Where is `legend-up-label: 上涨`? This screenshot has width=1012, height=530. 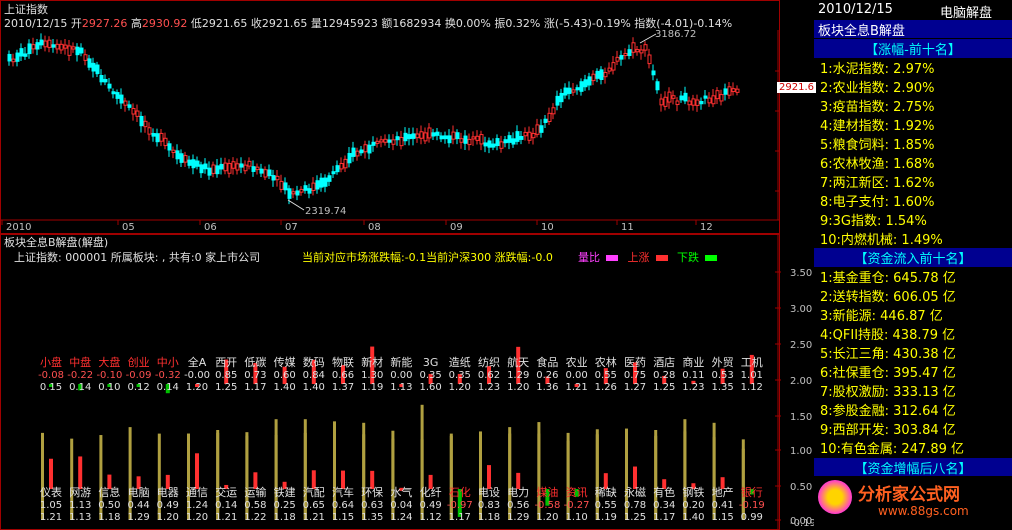 legend-up-label: 上涨 is located at coordinates (638, 257).